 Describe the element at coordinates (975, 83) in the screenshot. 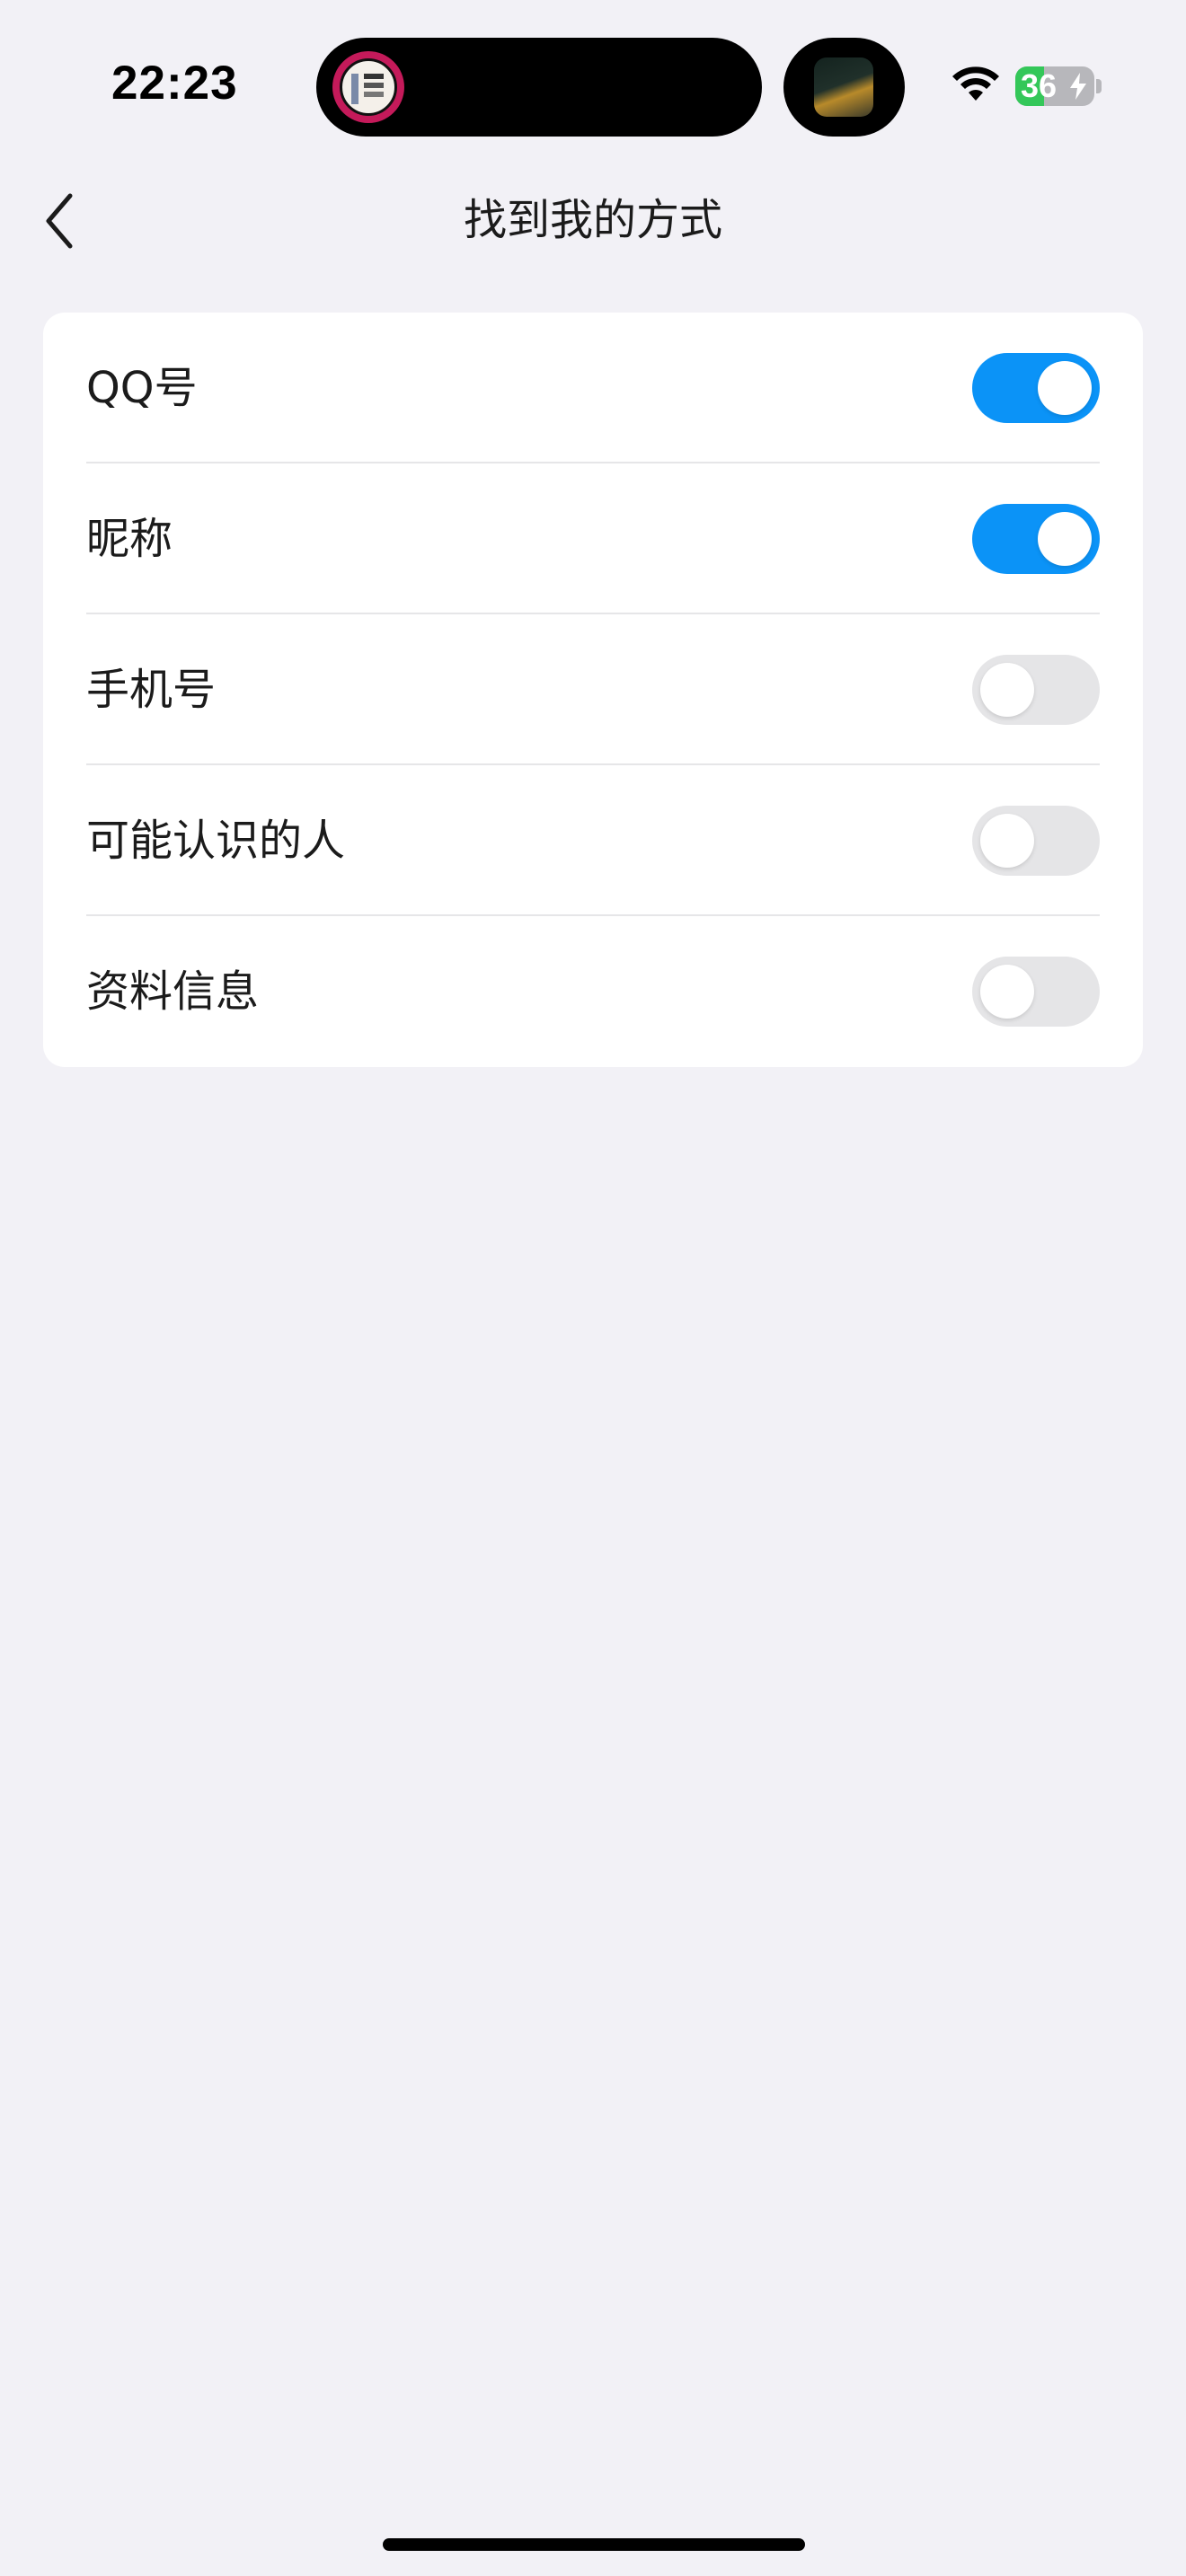

I see `wifi-icon` at that location.